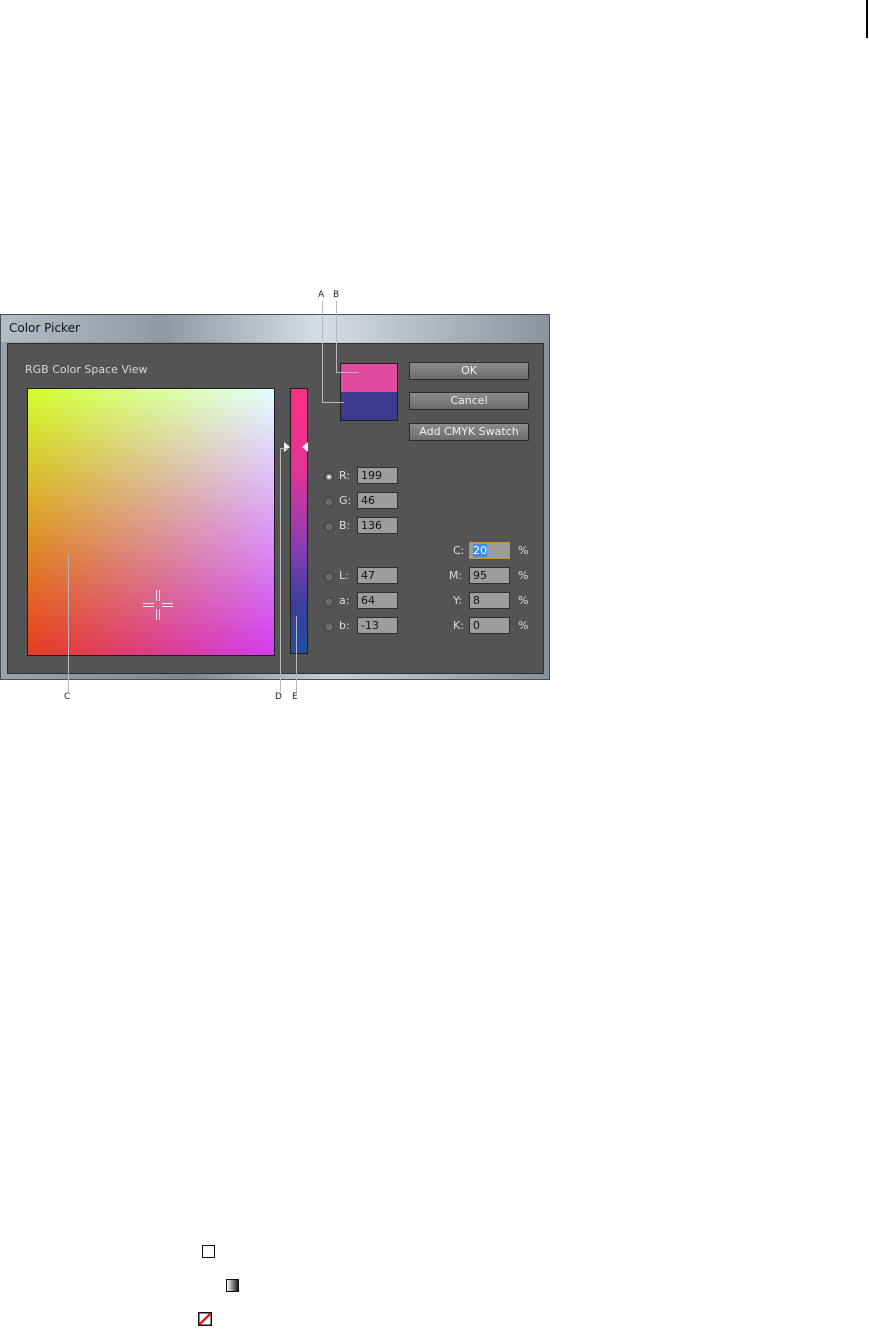 The height and width of the screenshot is (1332, 869). What do you see at coordinates (377, 575) in the screenshot?
I see `l-field: 47` at bounding box center [377, 575].